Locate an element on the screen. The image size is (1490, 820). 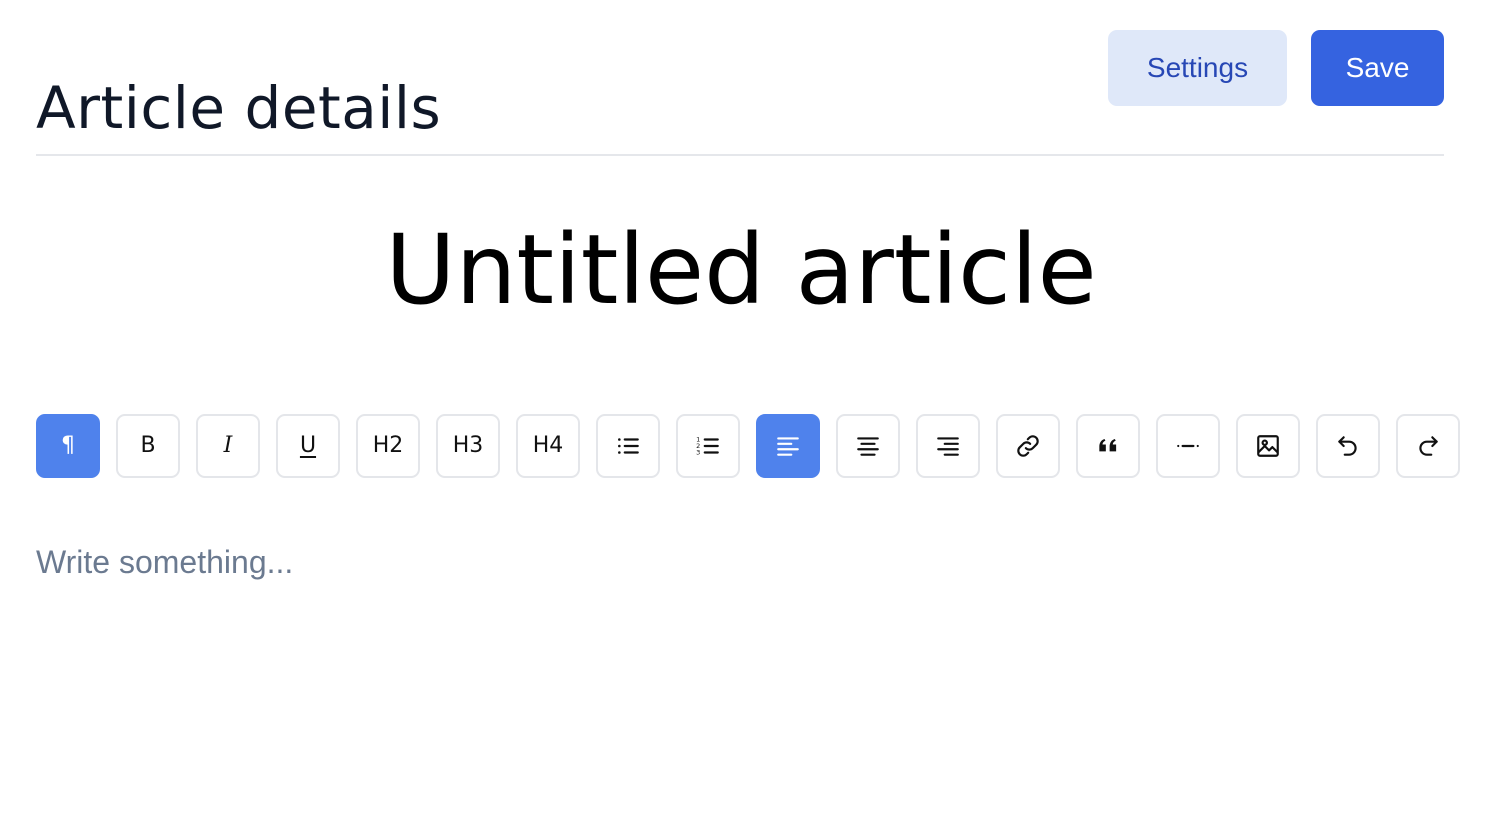
heading-2-button: H2 is located at coordinates (388, 446).